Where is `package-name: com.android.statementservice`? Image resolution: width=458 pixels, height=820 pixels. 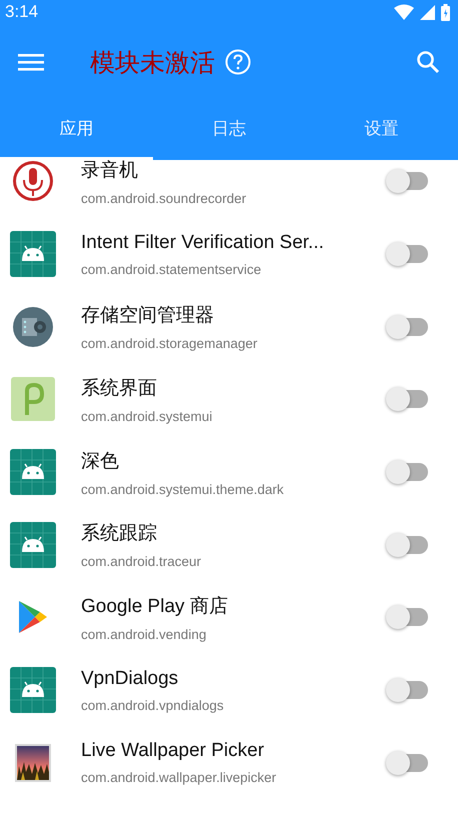
package-name: com.android.statementservice is located at coordinates (171, 269).